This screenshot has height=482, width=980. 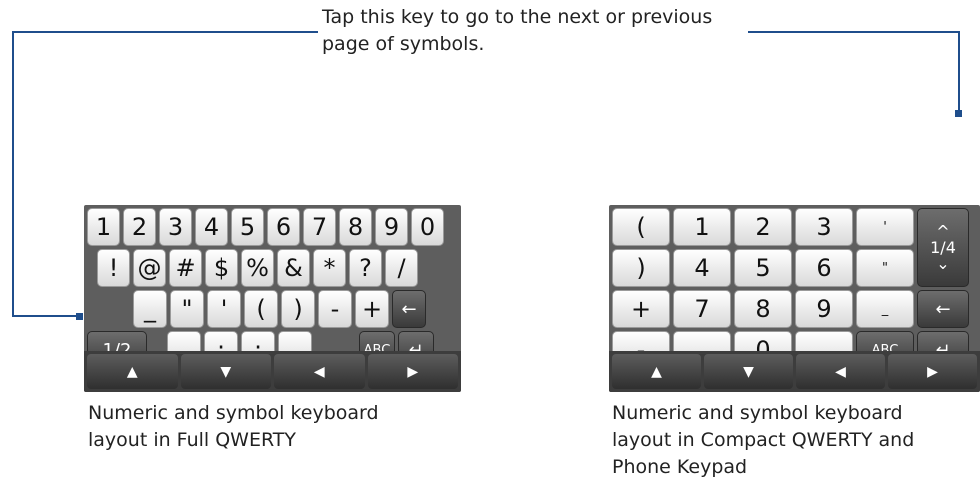 What do you see at coordinates (365, 268) in the screenshot?
I see `key-question: ?` at bounding box center [365, 268].